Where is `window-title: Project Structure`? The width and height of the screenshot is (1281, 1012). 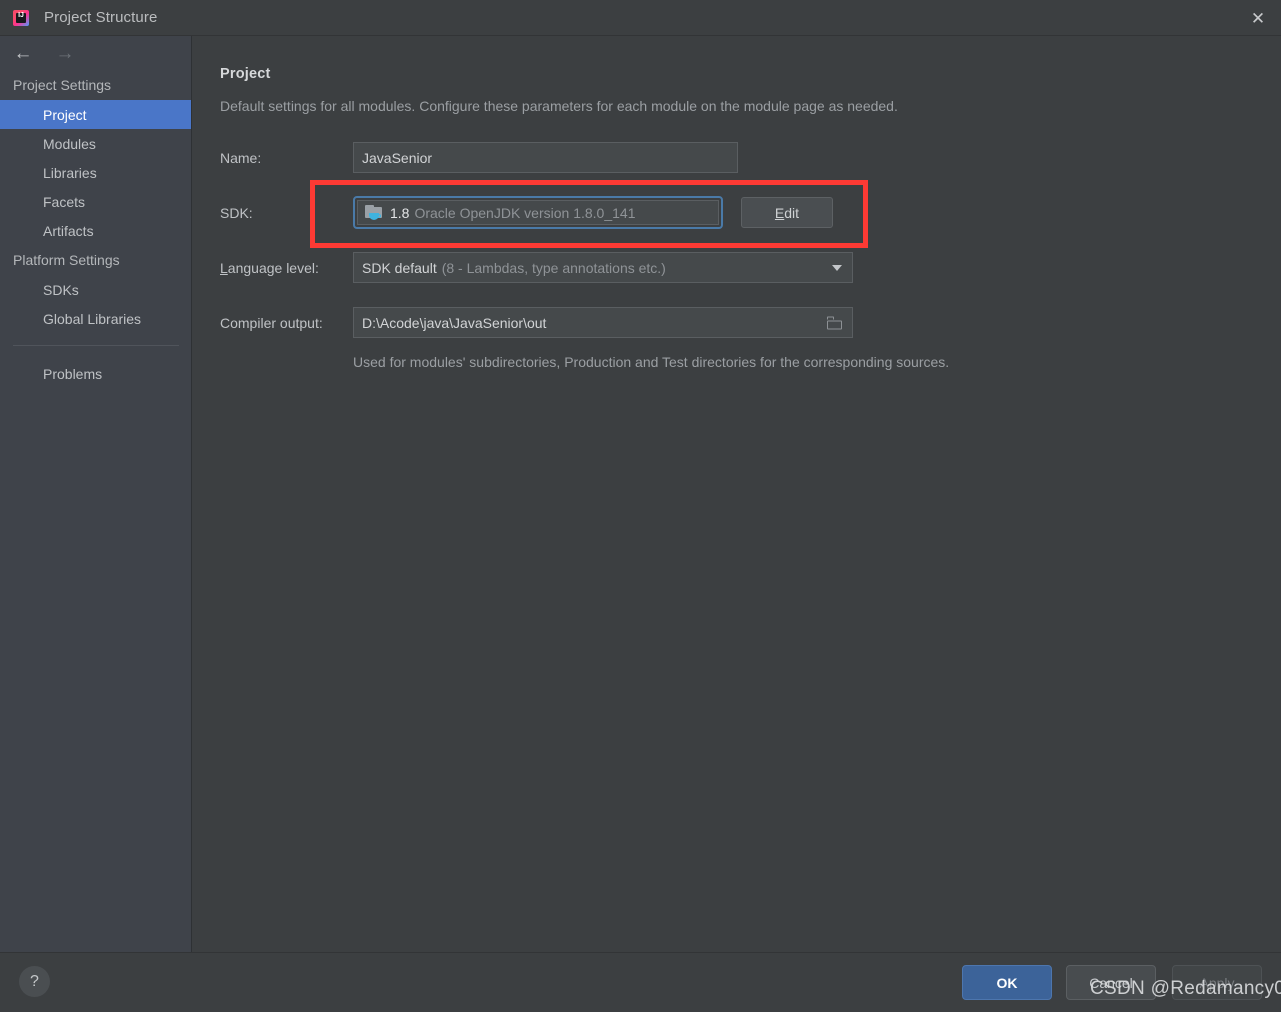
window-title: Project Structure is located at coordinates (101, 17).